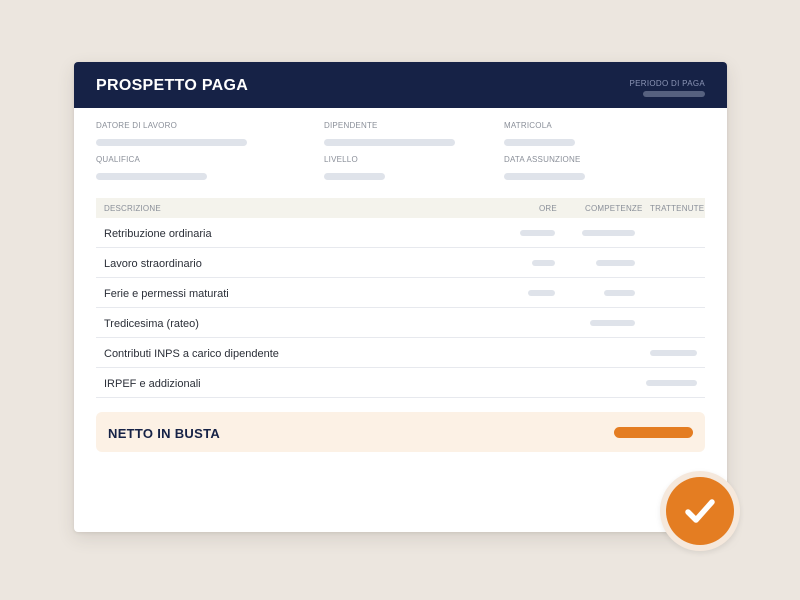  I want to click on employee-label: DIPENDENTE, so click(351, 125).